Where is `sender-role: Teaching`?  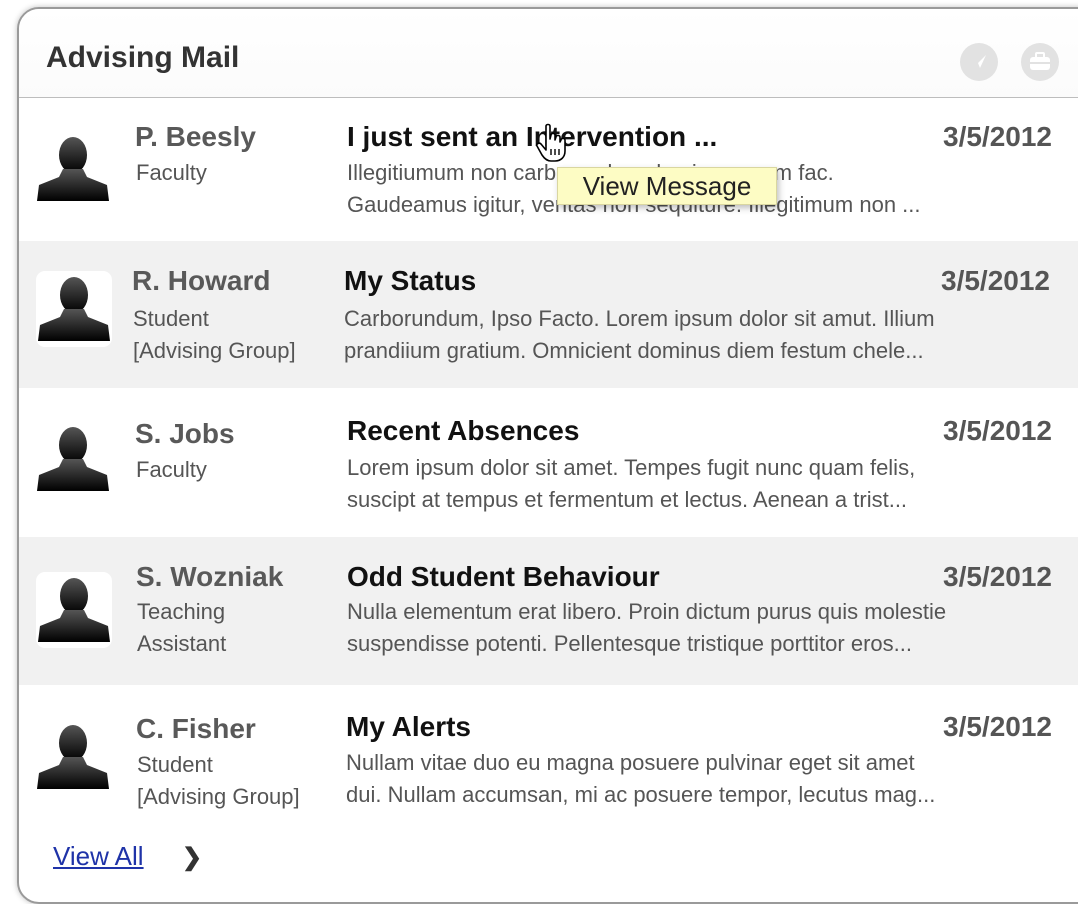 sender-role: Teaching is located at coordinates (181, 611).